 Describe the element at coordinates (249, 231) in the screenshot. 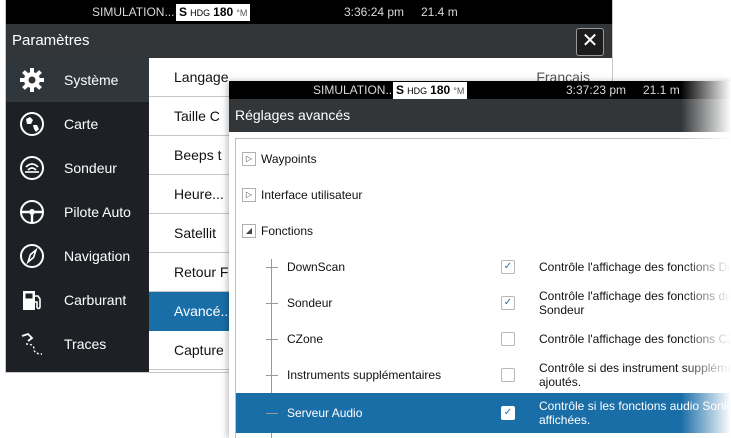

I see `collapse-arrow-icon: ◢` at that location.